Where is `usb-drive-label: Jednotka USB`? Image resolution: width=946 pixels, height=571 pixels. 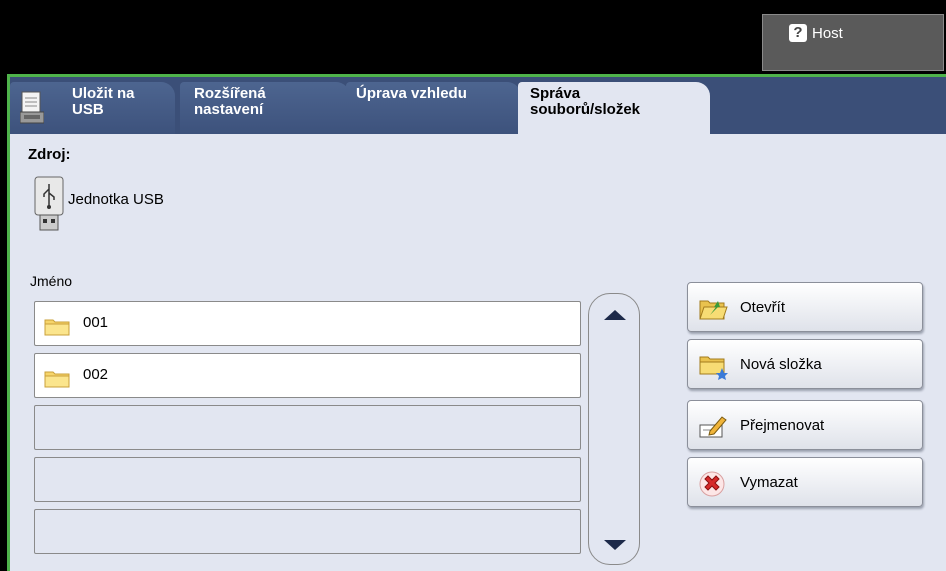 usb-drive-label: Jednotka USB is located at coordinates (116, 199).